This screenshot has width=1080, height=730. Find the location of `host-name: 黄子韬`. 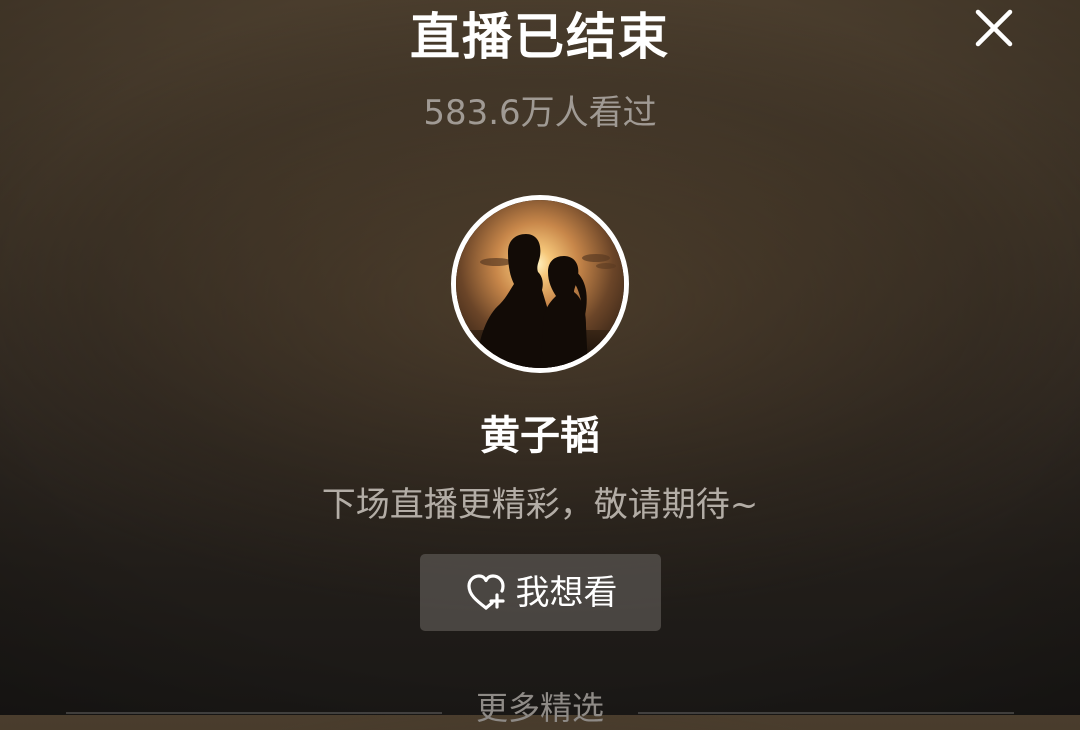

host-name: 黄子韬 is located at coordinates (540, 436).